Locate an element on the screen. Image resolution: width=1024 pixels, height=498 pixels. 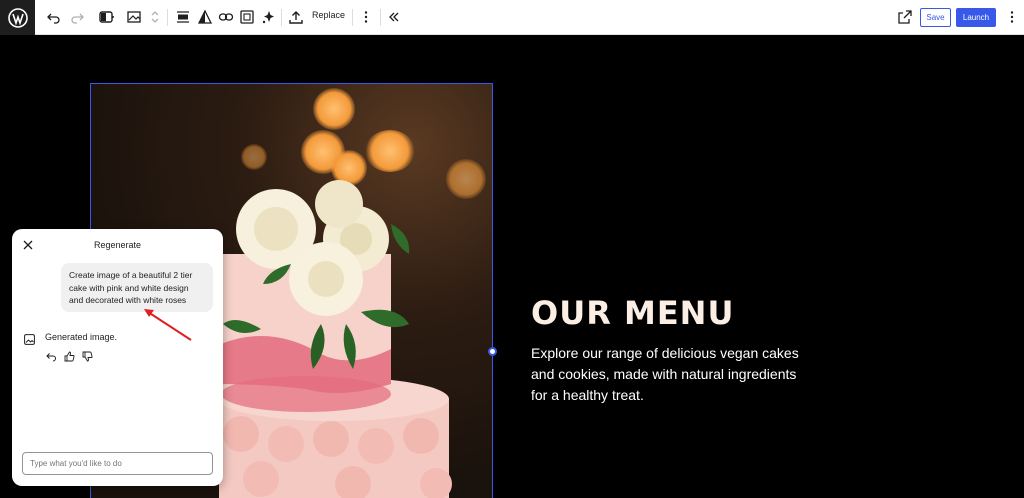
annotation-arrow-icon is located at coordinates (168, 325).